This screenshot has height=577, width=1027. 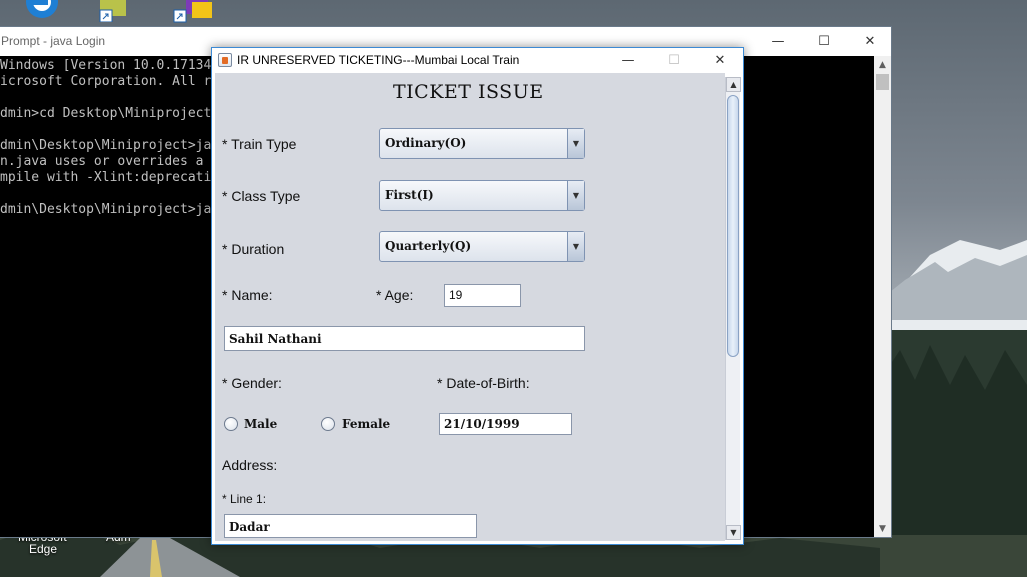 What do you see at coordinates (395, 295) in the screenshot?
I see `age-label: * Age:` at bounding box center [395, 295].